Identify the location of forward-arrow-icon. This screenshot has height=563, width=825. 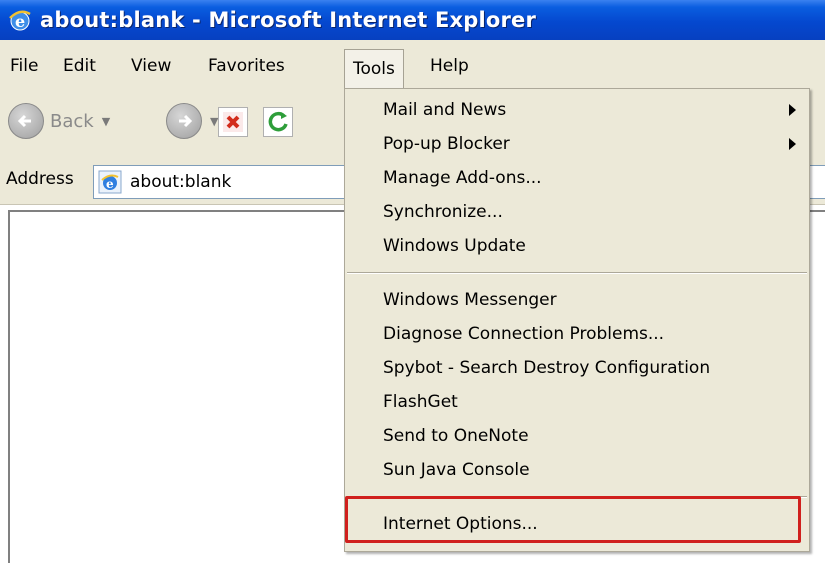
(184, 121).